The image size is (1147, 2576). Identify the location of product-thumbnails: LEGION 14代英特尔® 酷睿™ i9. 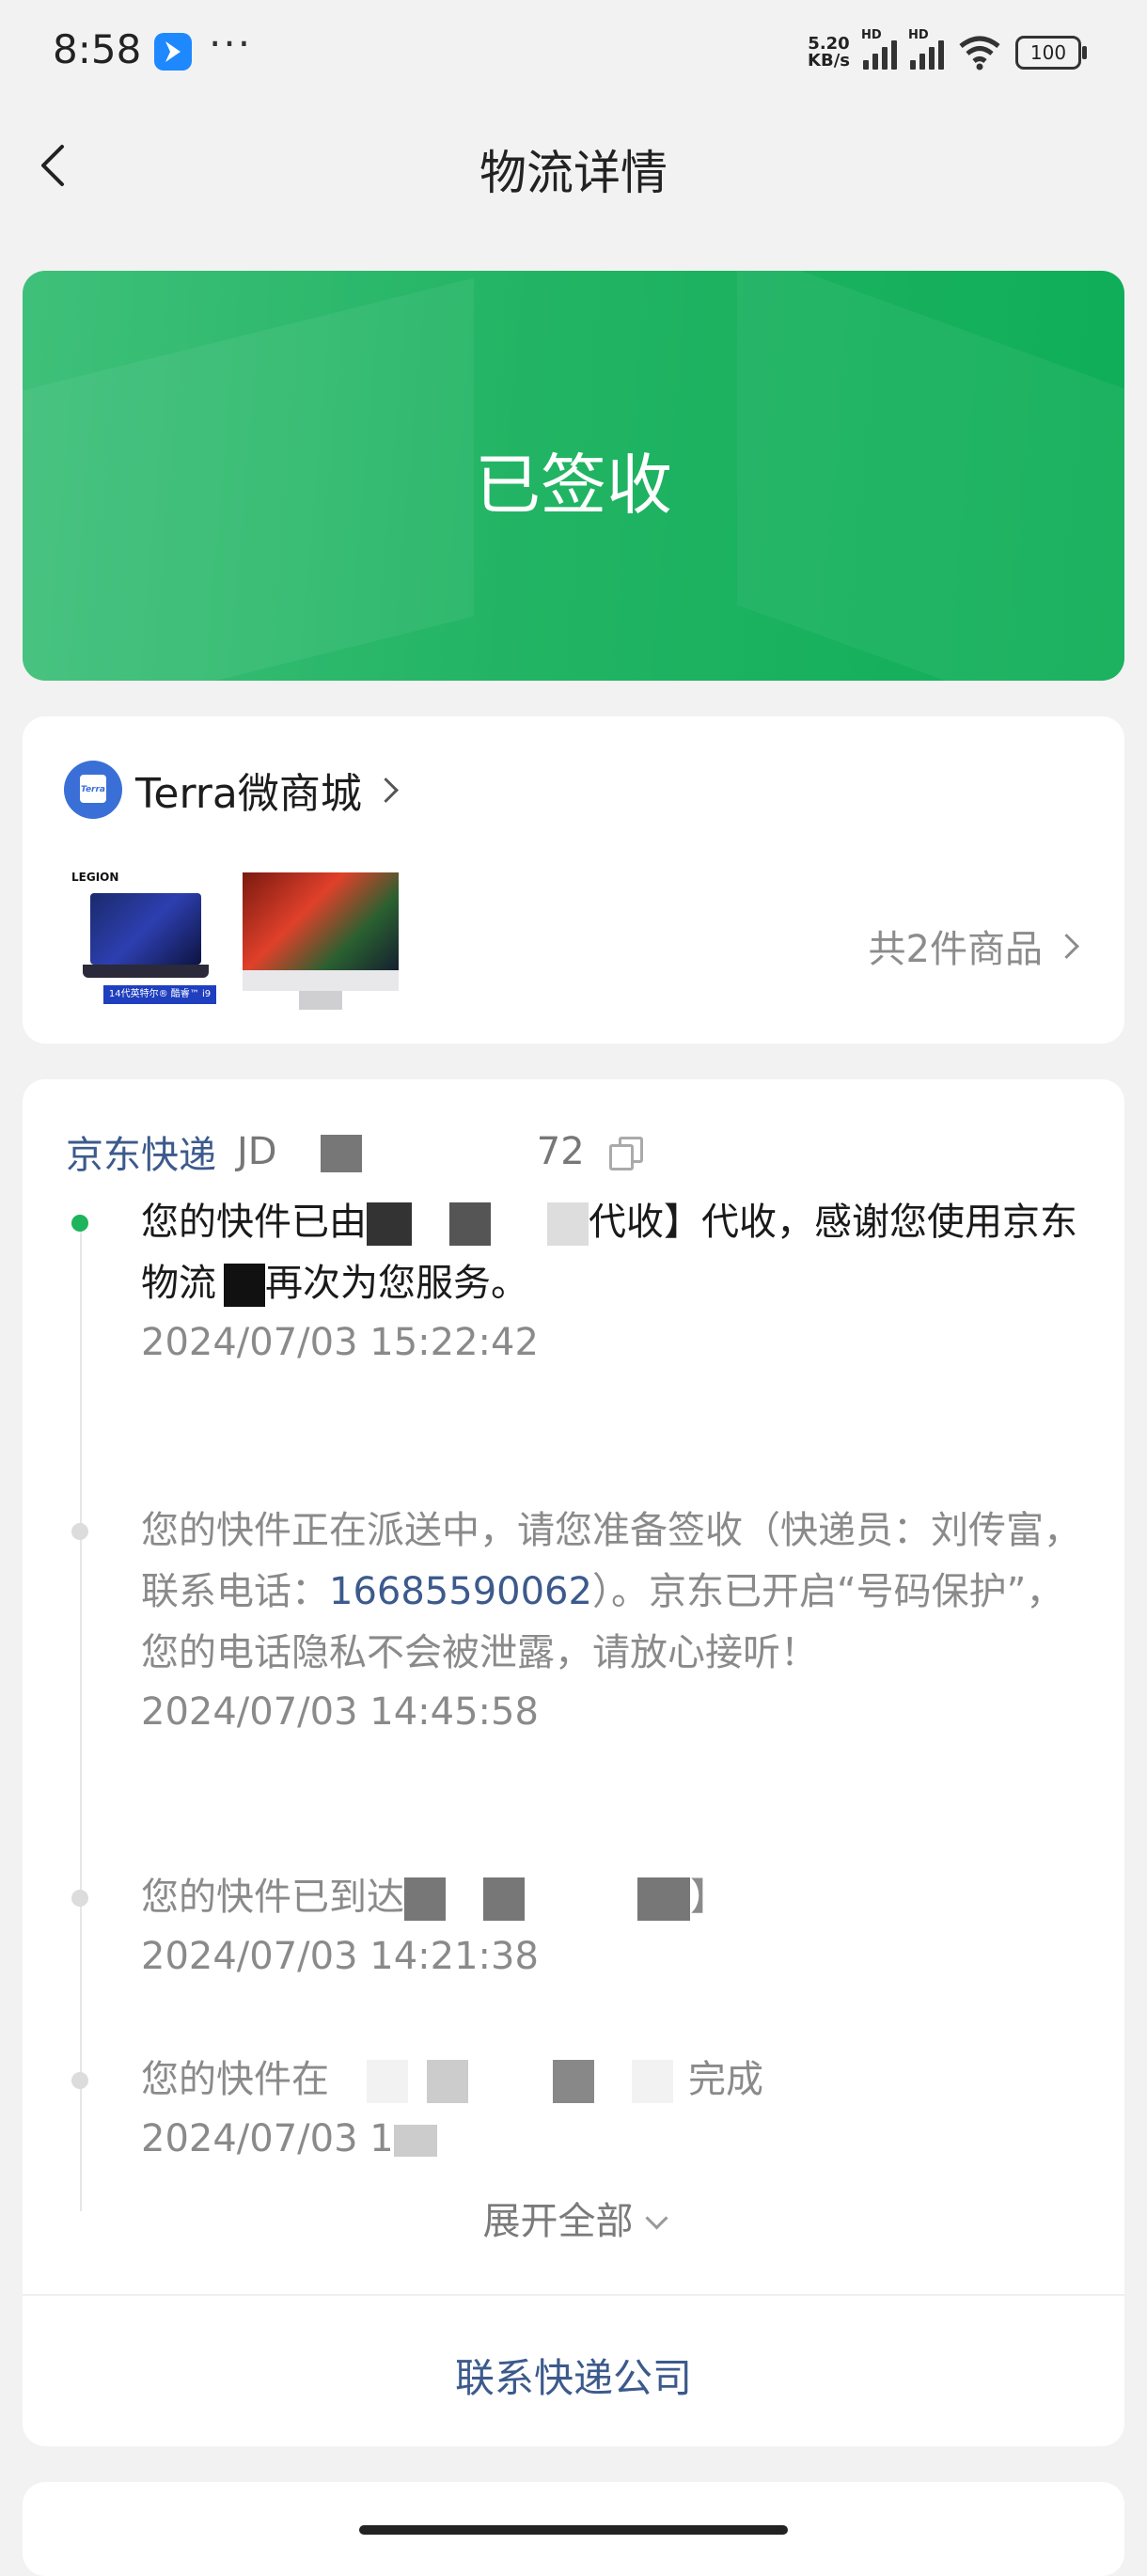
(232, 945).